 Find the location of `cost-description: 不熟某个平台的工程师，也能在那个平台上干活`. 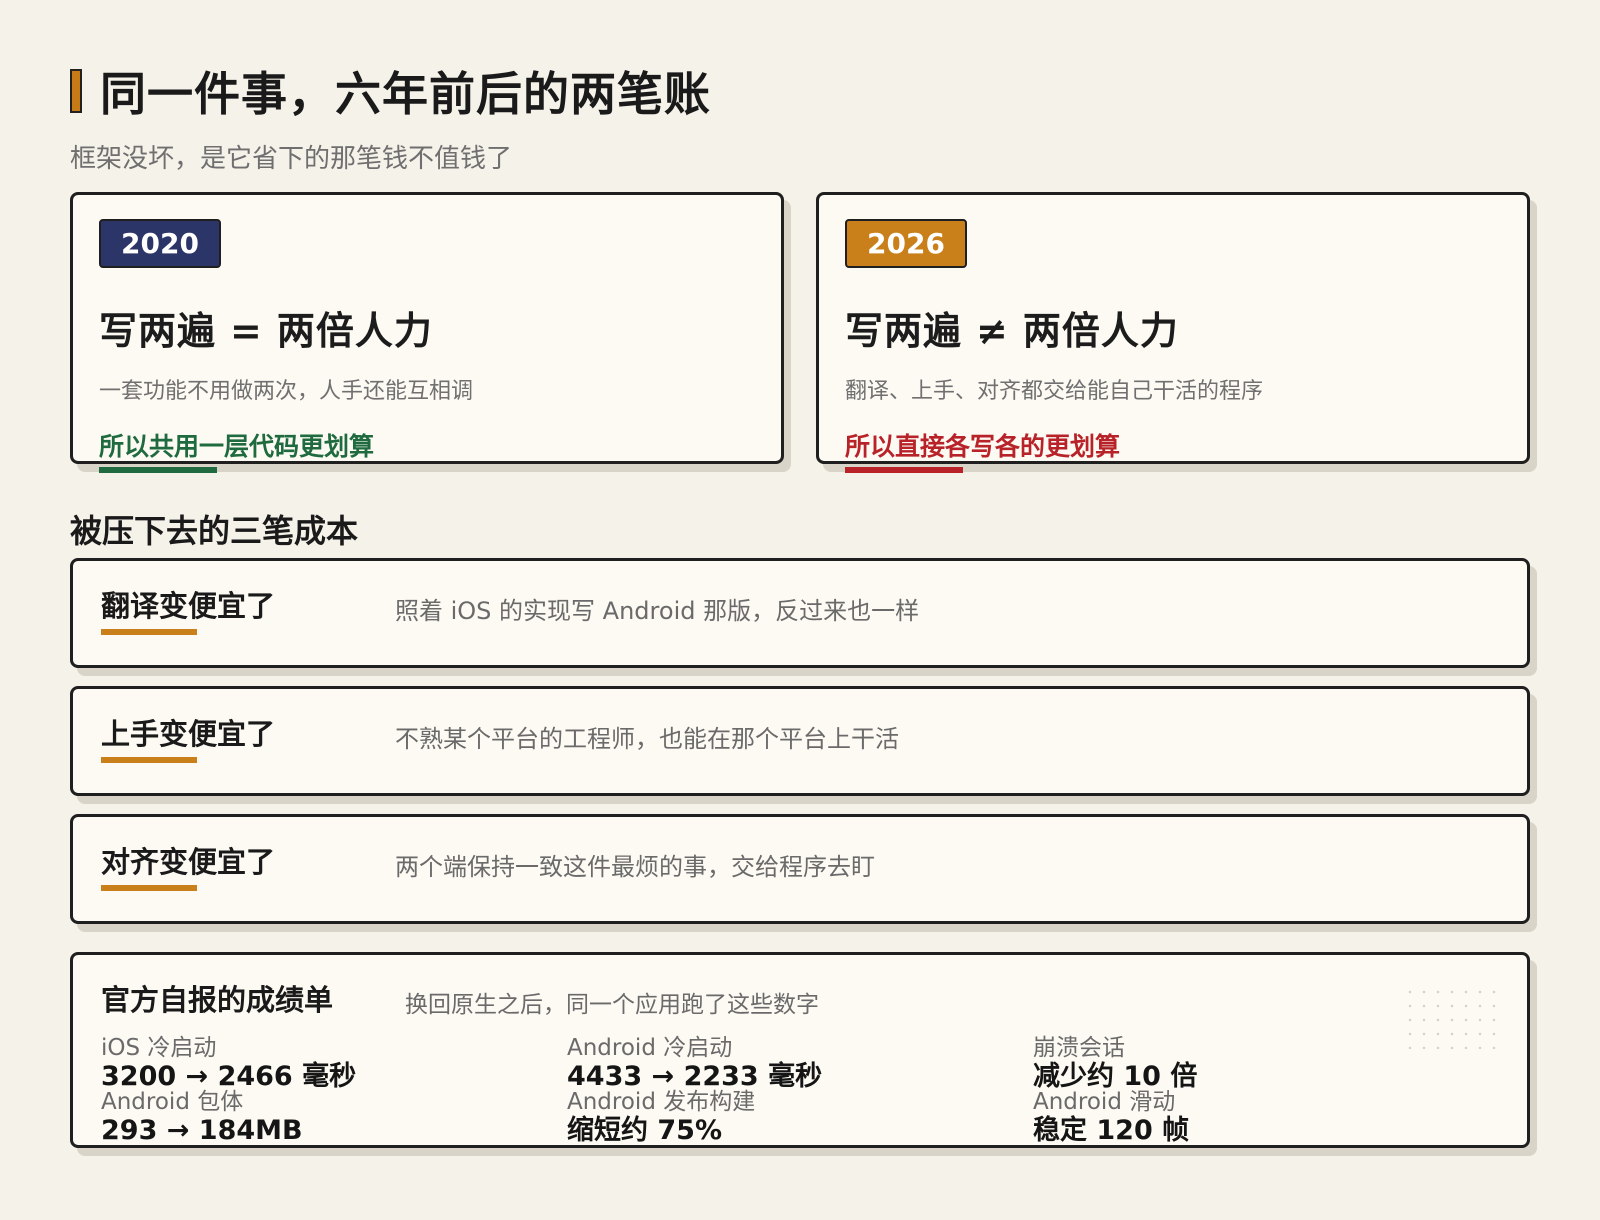

cost-description: 不熟某个平台的工程师，也能在那个平台上干活 is located at coordinates (647, 739).